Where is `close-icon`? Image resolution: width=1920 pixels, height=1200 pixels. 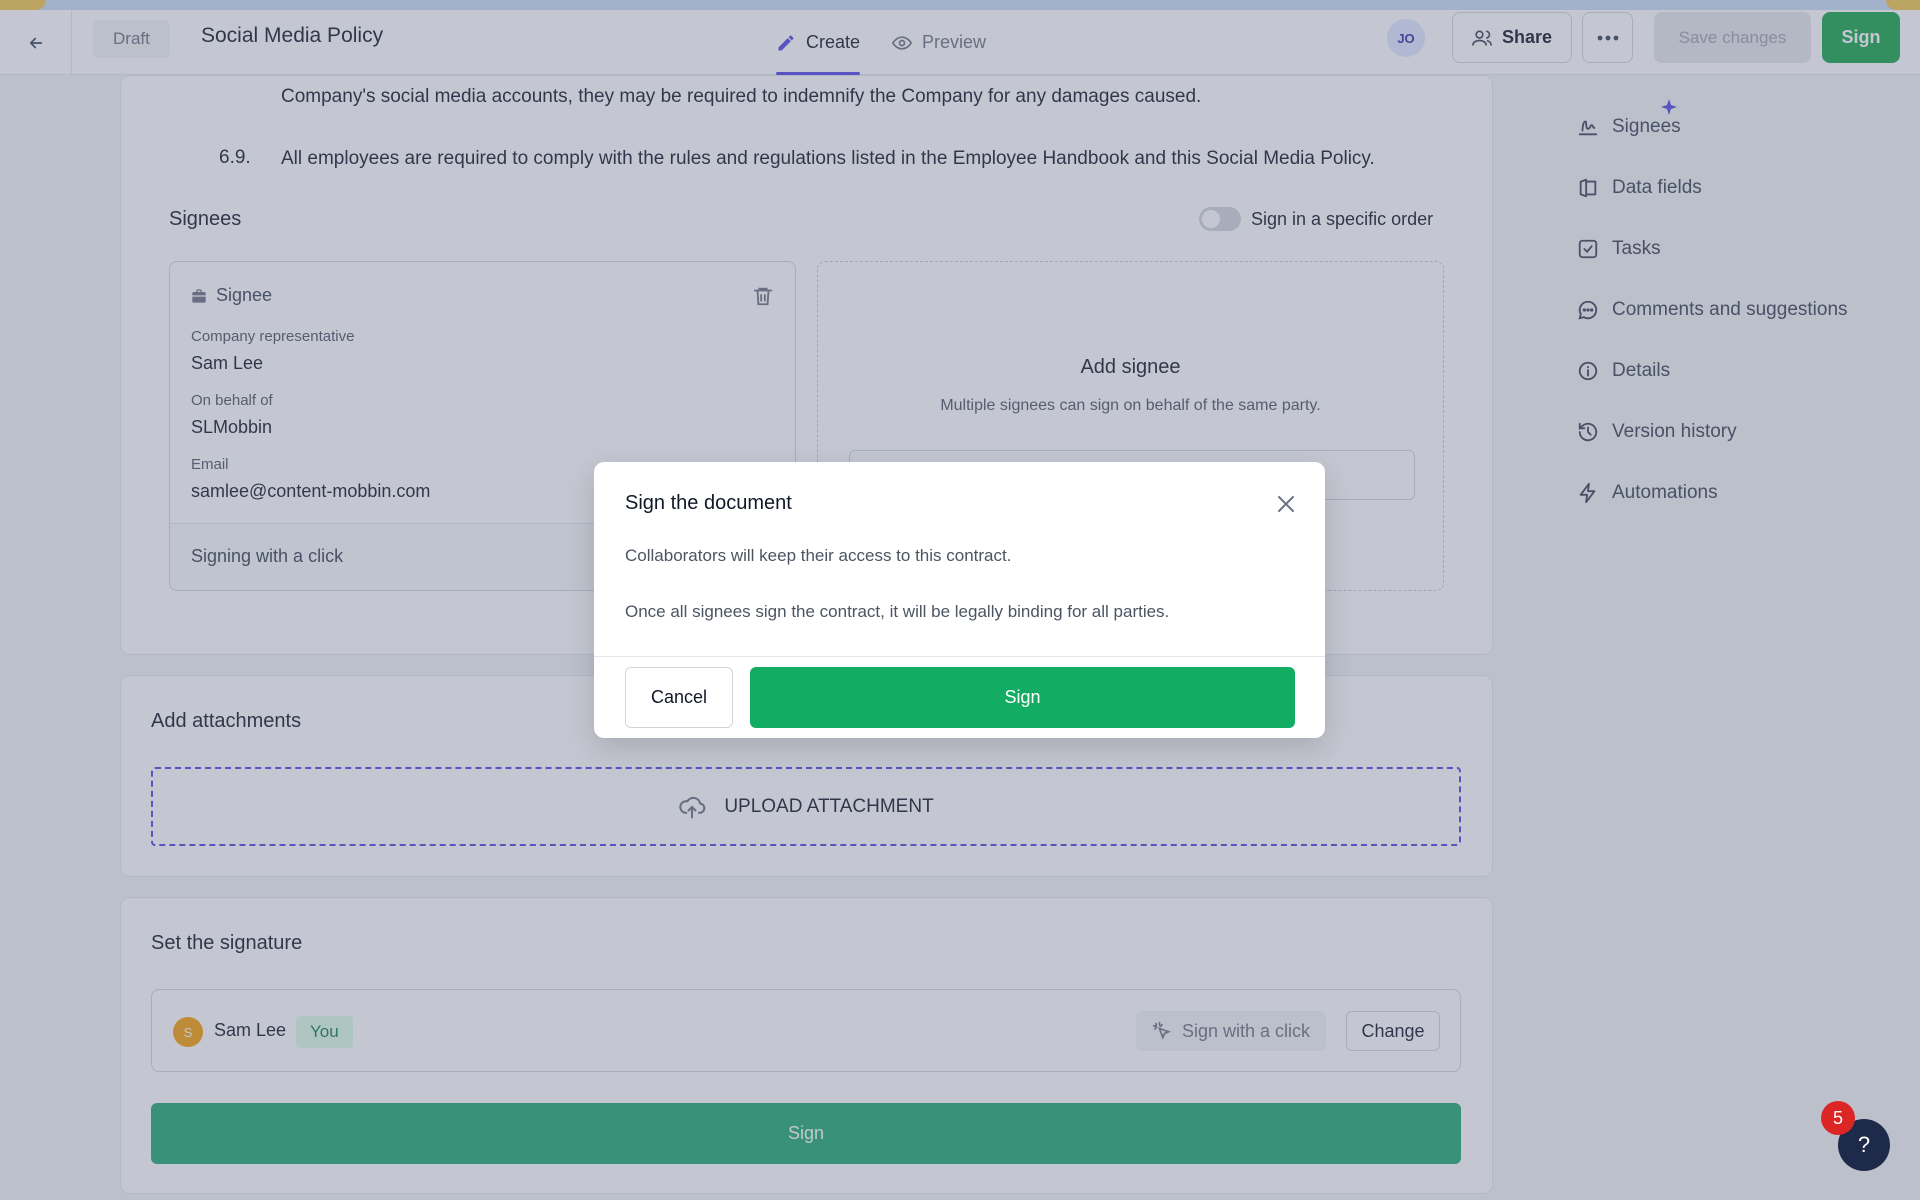 close-icon is located at coordinates (1286, 504).